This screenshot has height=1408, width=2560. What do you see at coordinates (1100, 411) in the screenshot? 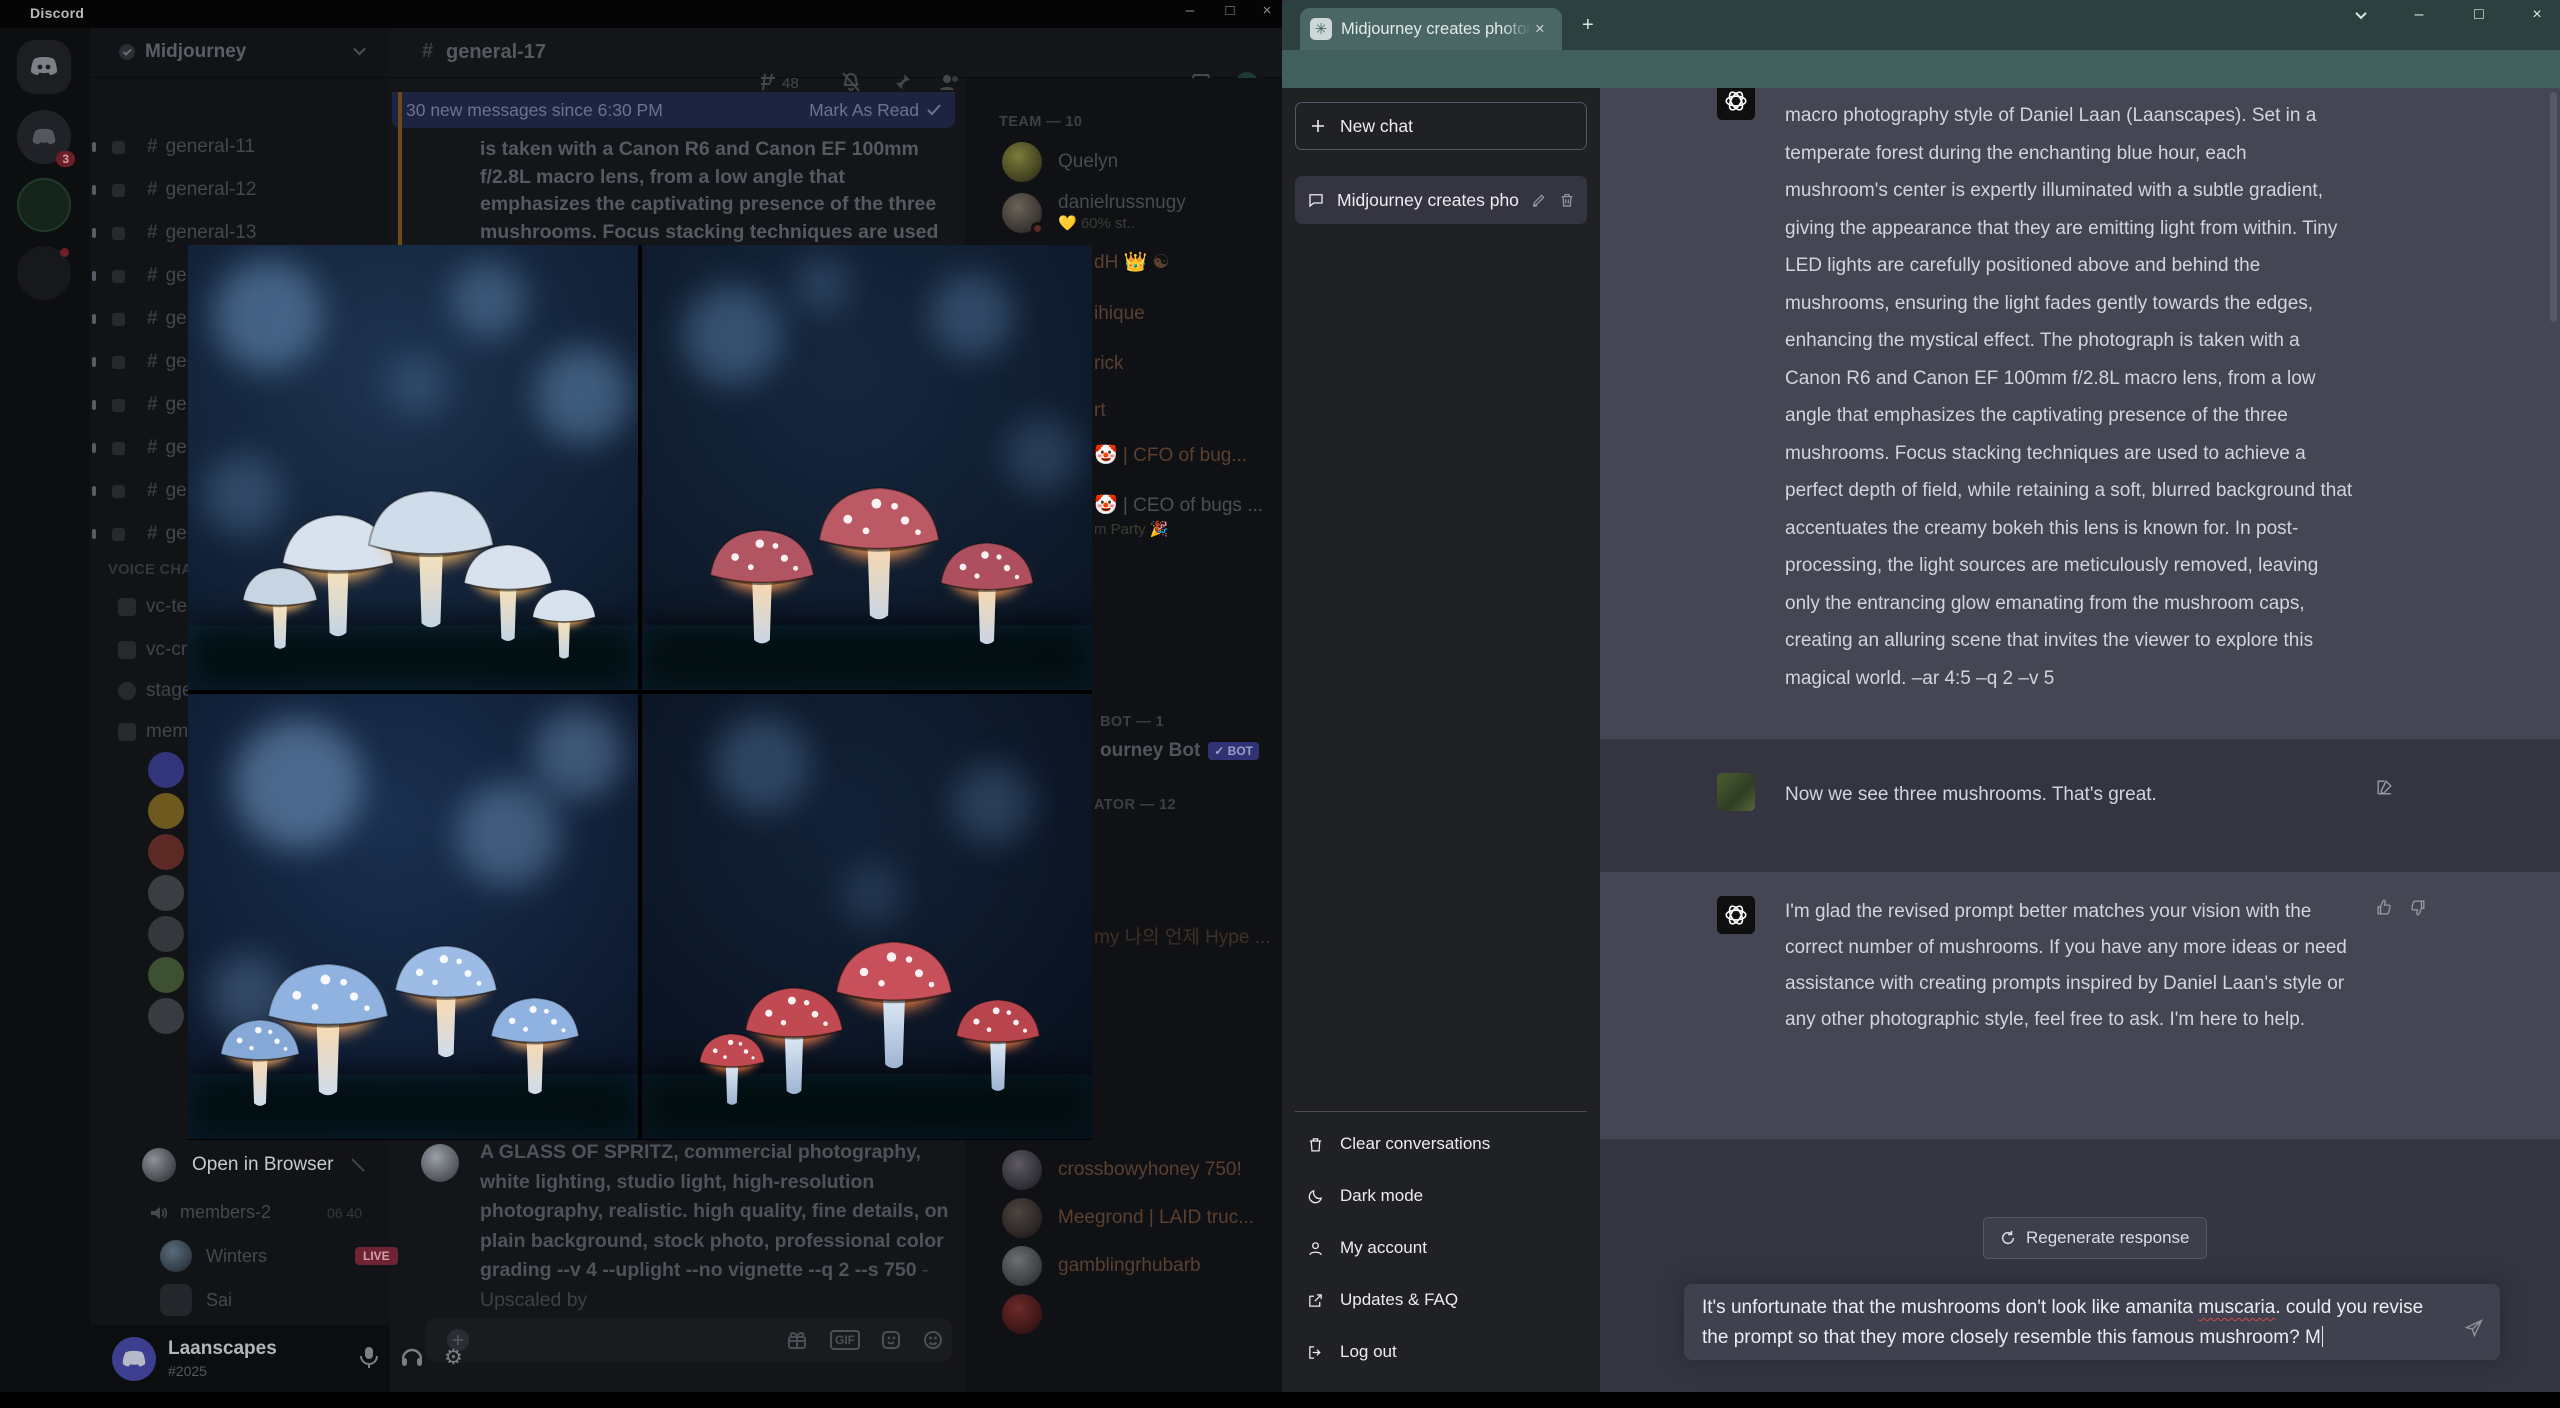
I see `member-name-fragment: rt` at bounding box center [1100, 411].